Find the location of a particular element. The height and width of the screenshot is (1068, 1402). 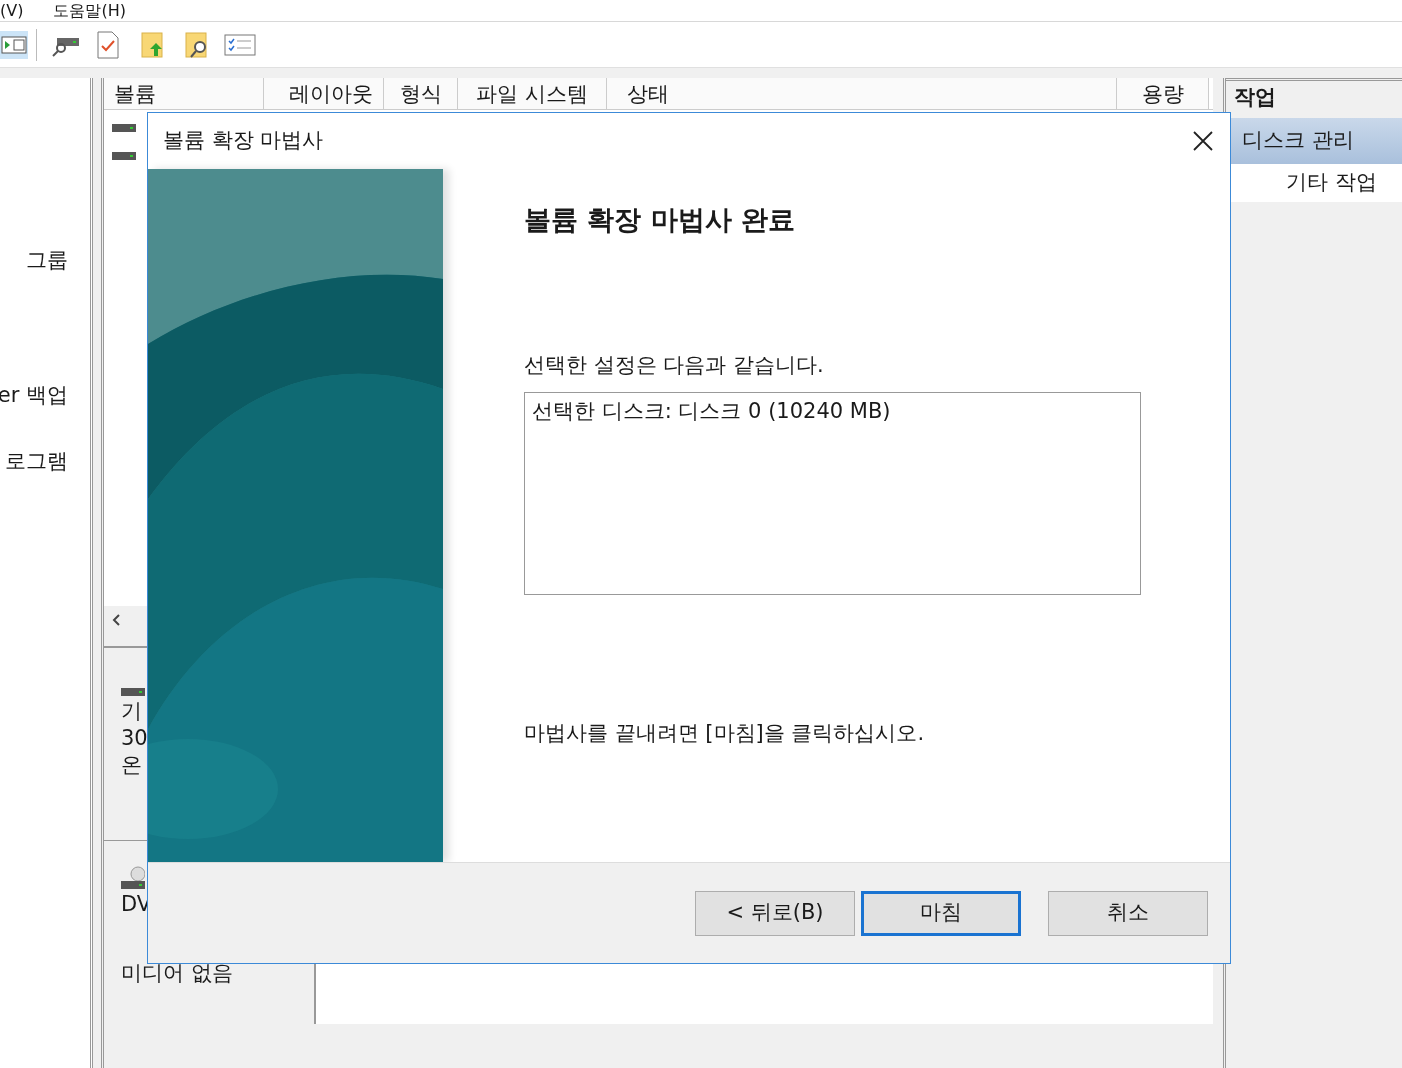

menu-item: (V) is located at coordinates (12, 10).